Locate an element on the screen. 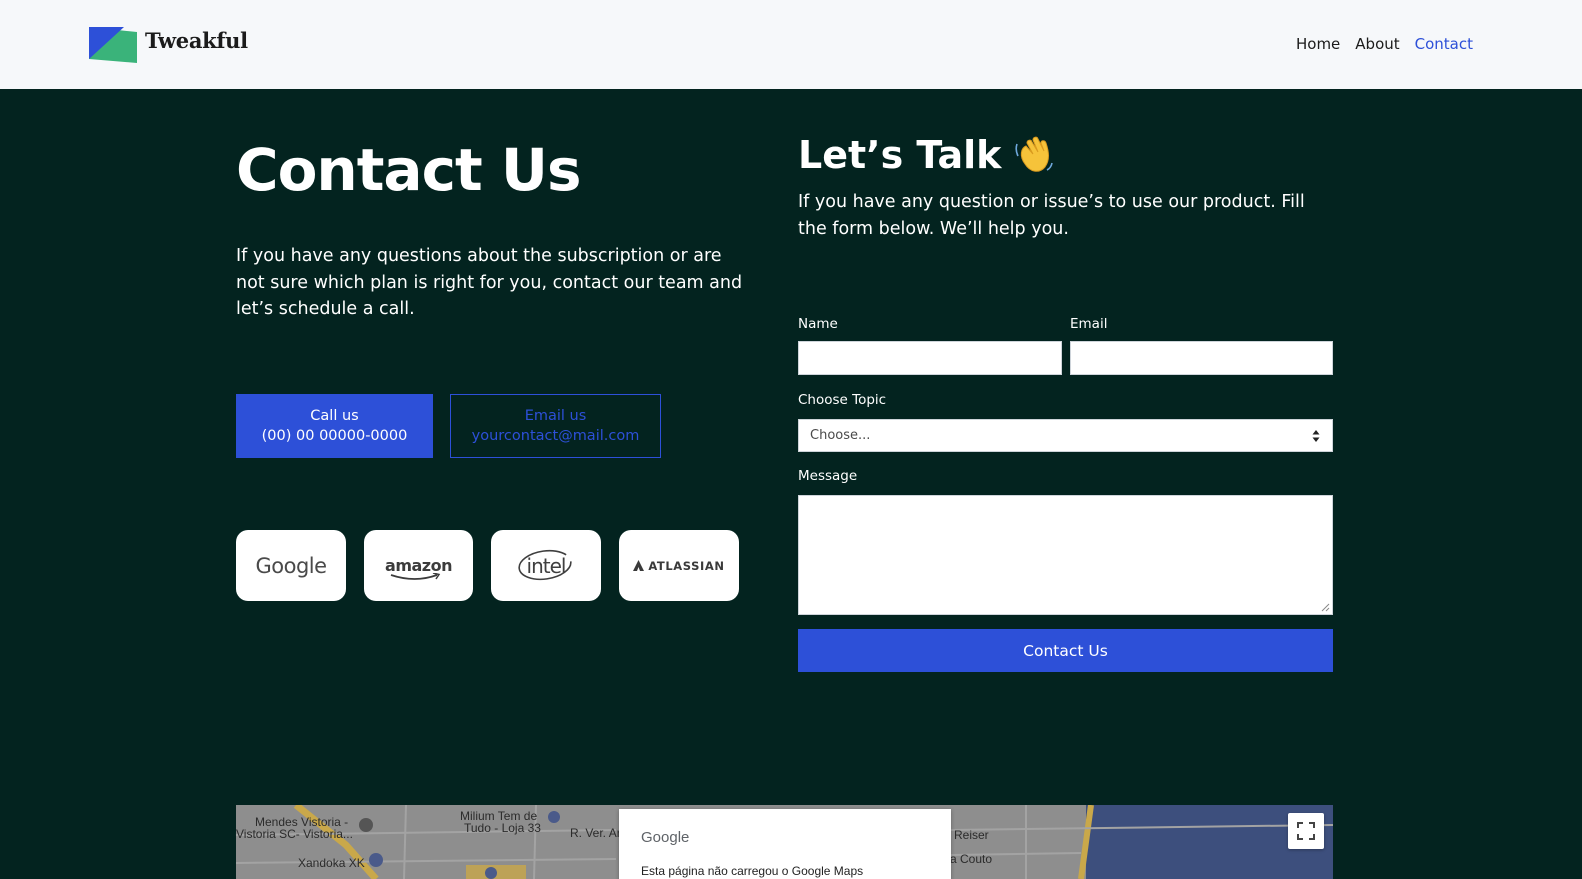  select-arrows-icon is located at coordinates (1316, 436).